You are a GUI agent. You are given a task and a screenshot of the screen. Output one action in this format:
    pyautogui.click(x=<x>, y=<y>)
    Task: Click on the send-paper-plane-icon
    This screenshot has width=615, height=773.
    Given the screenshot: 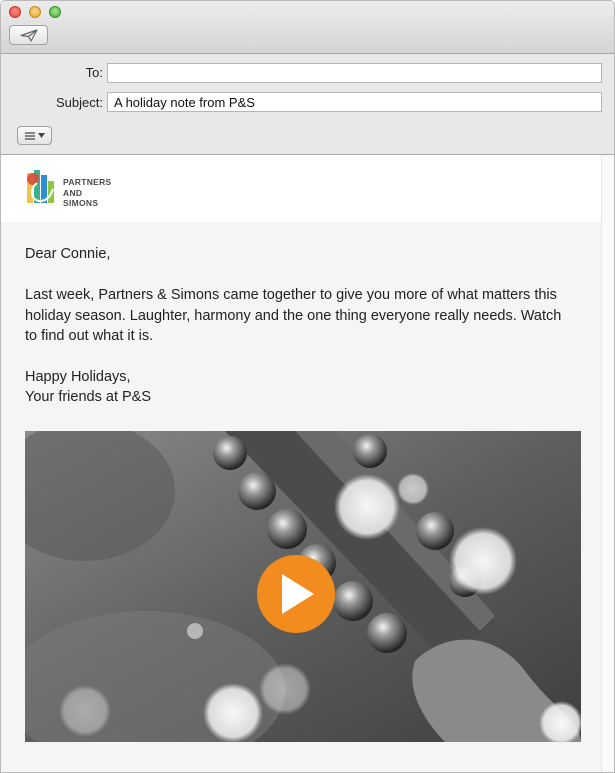 What is the action you would take?
    pyautogui.click(x=28, y=35)
    